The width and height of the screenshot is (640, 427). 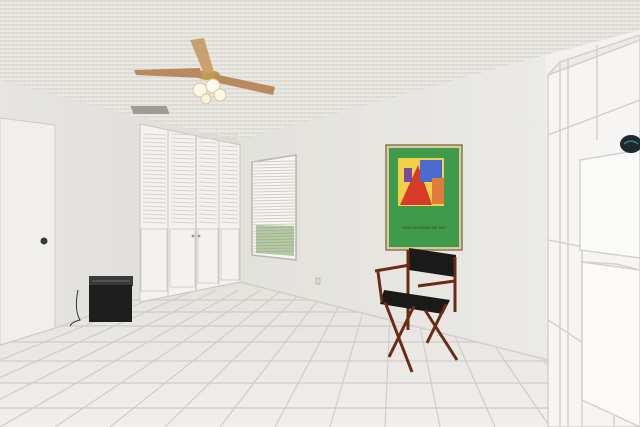 What do you see at coordinates (190, 213) in the screenshot?
I see `closet-doors` at bounding box center [190, 213].